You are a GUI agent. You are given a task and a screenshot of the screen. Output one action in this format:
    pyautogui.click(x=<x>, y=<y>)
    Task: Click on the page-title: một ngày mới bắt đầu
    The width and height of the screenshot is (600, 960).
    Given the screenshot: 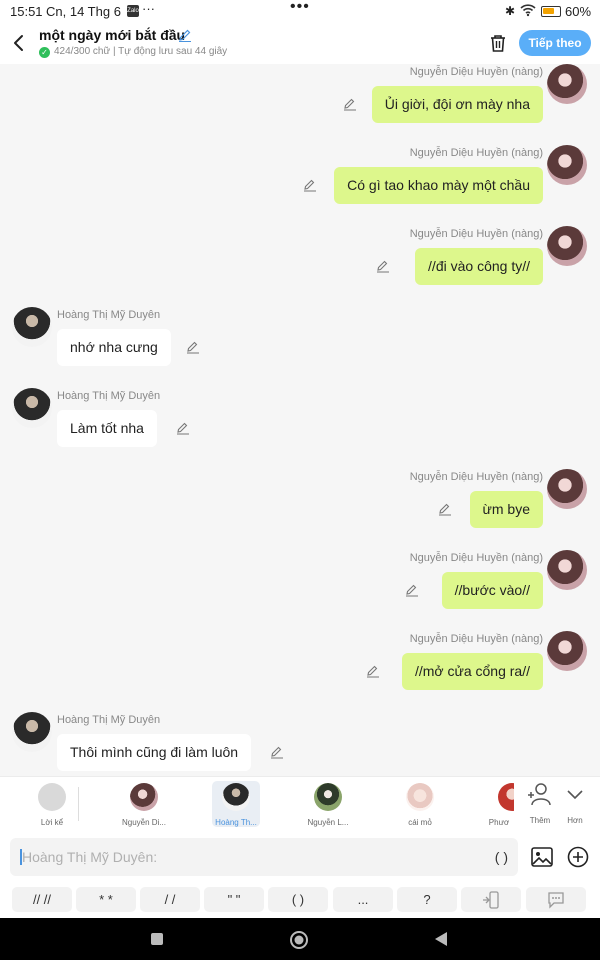 What is the action you would take?
    pyautogui.click(x=112, y=35)
    